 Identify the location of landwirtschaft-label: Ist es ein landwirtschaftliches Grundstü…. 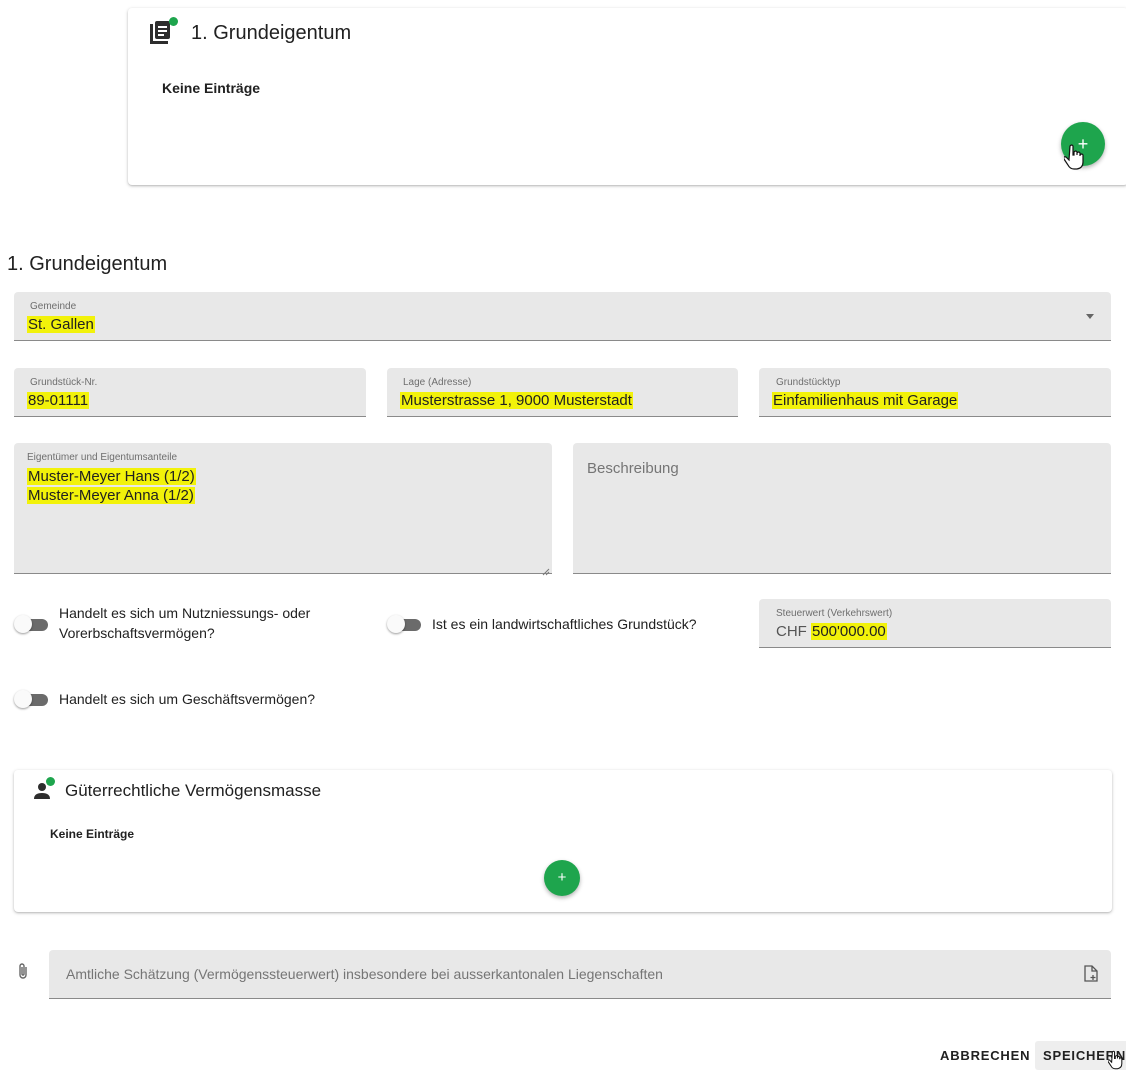
(564, 624).